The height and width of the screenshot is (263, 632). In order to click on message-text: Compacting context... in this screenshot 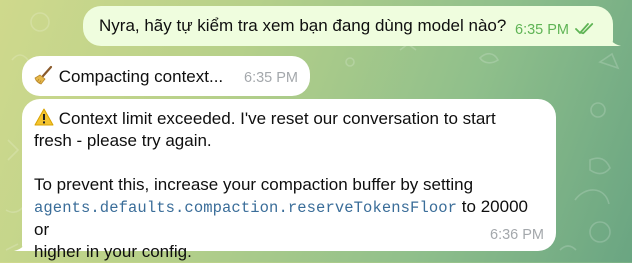, I will do `click(141, 76)`.